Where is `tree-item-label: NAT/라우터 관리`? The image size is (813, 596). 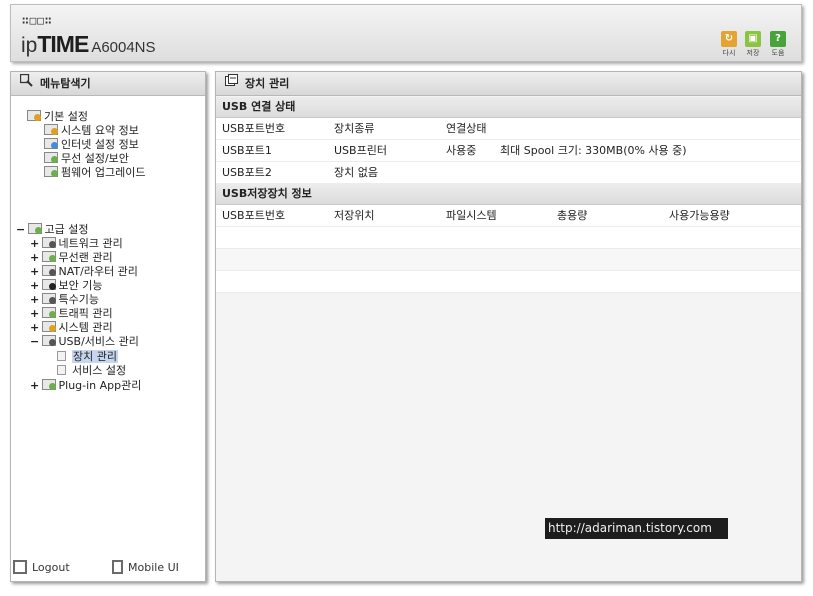 tree-item-label: NAT/라우터 관리 is located at coordinates (98, 271).